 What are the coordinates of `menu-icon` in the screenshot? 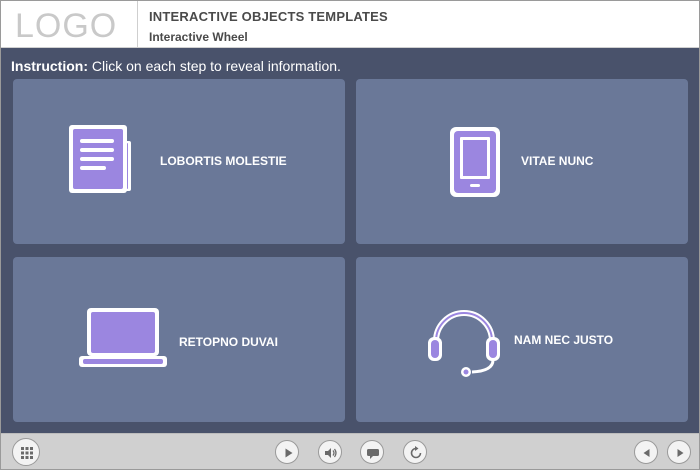 It's located at (27, 453).